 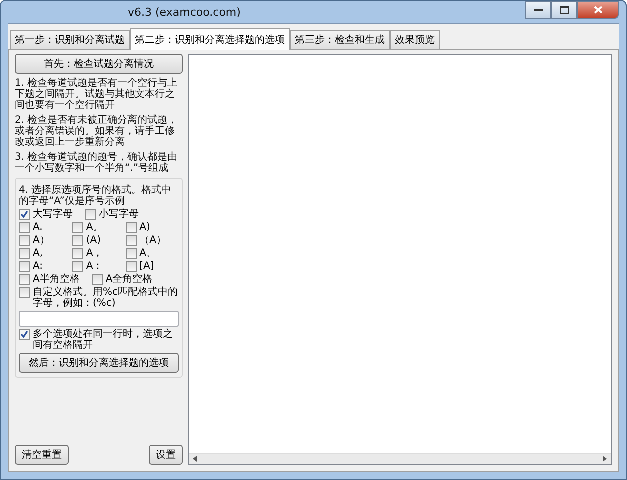 I want to click on maximize-icon, so click(x=564, y=10).